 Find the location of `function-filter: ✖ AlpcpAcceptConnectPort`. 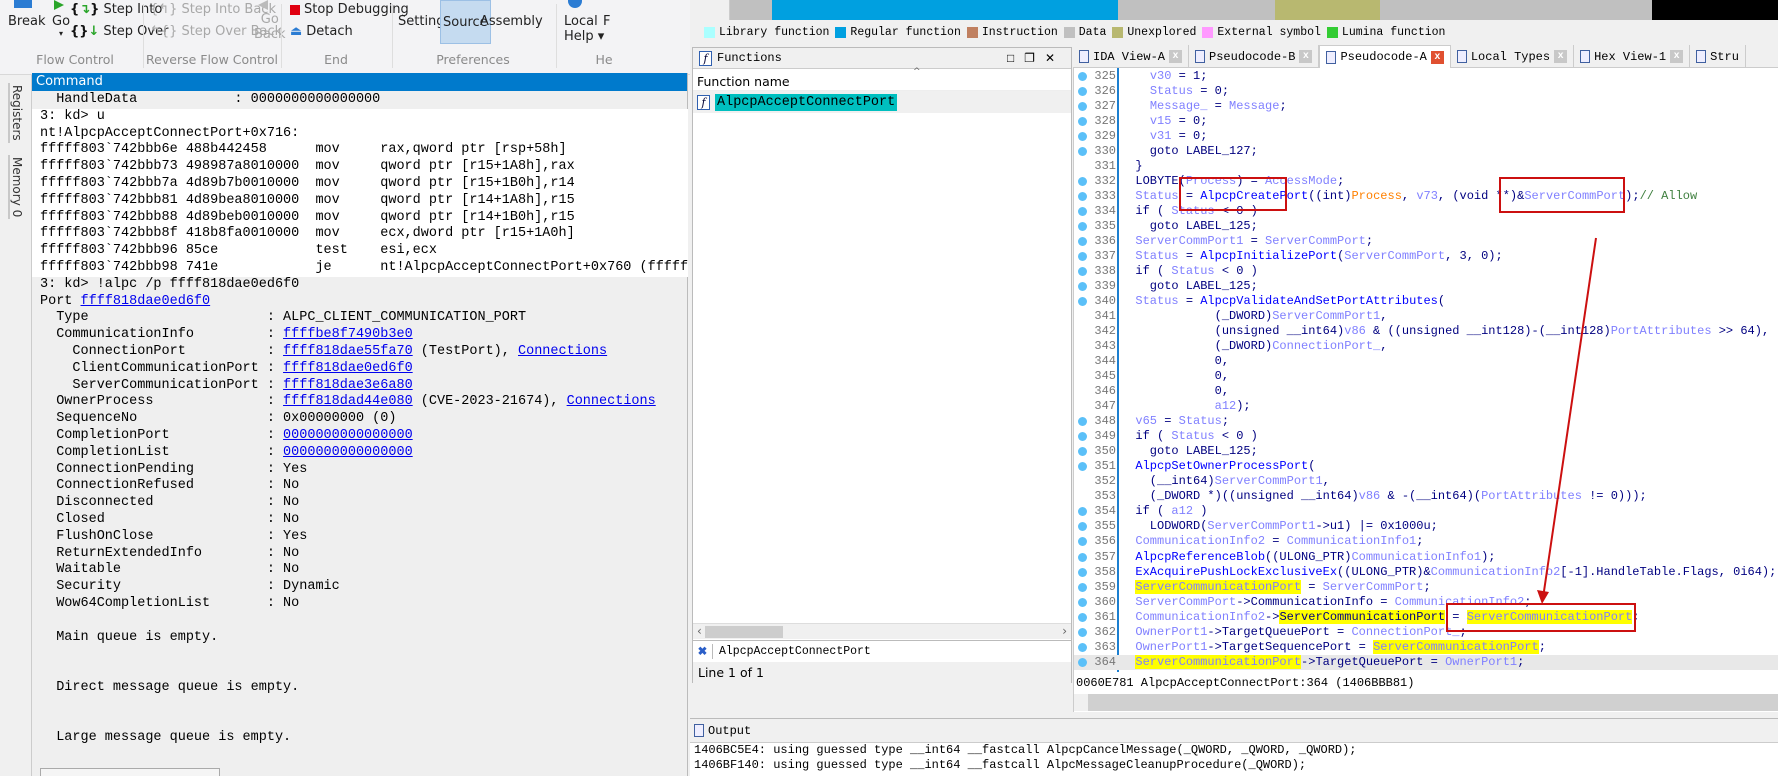

function-filter: ✖ AlpcpAcceptConnectPort is located at coordinates (882, 651).